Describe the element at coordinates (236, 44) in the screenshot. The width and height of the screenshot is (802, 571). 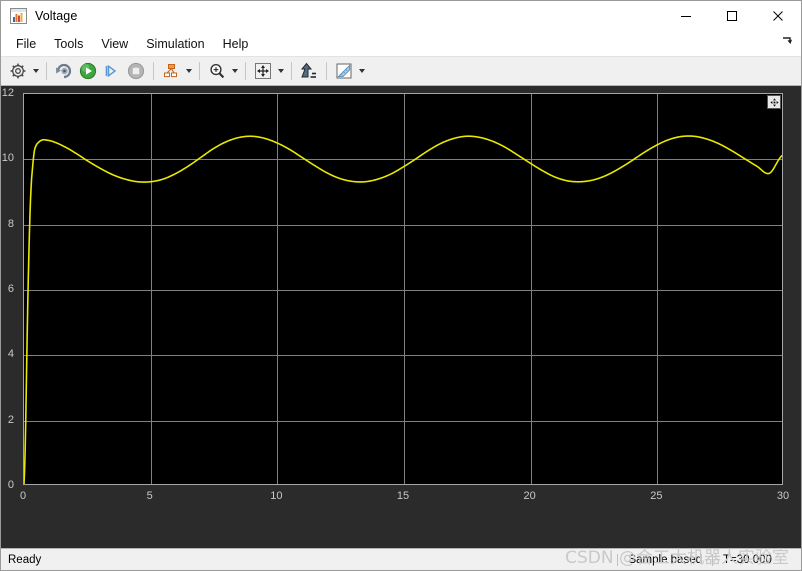
I see `menu-item-help: Help` at that location.